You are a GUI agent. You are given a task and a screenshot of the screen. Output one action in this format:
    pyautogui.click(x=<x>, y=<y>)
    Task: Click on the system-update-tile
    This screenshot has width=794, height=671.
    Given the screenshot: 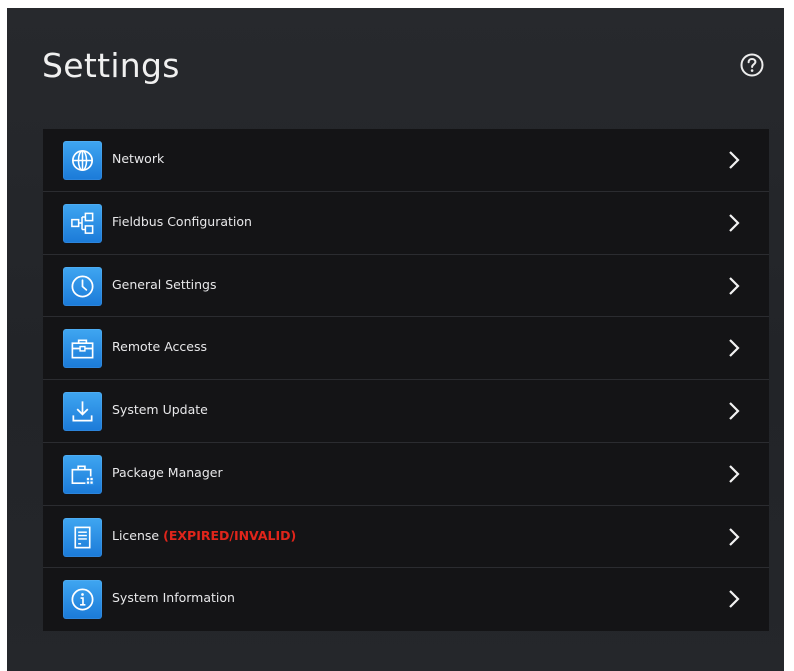 What is the action you would take?
    pyautogui.click(x=82, y=411)
    